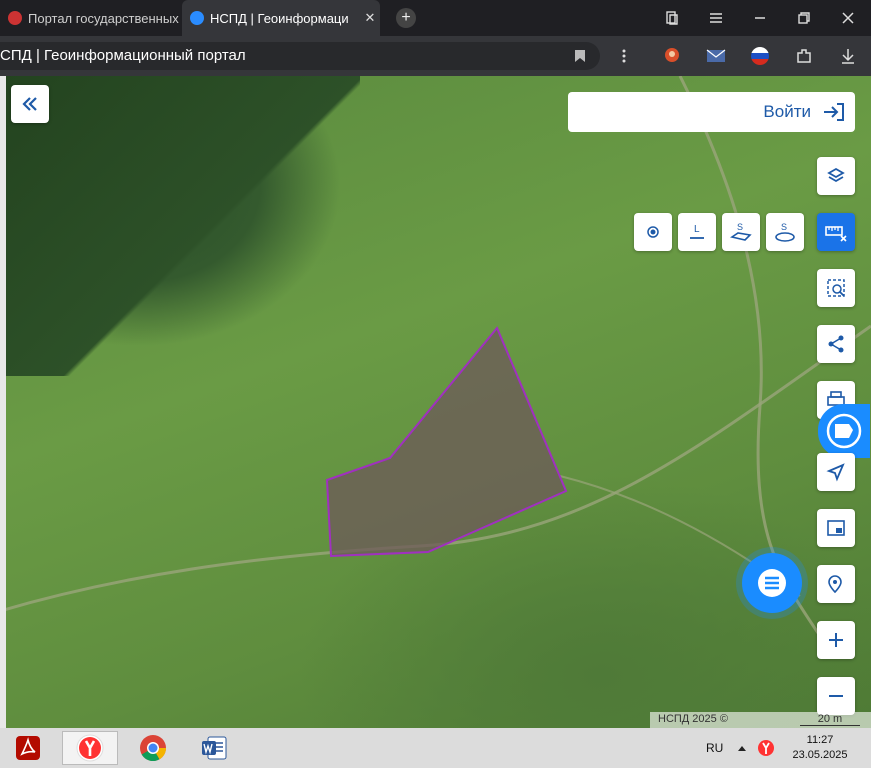 The width and height of the screenshot is (871, 768). What do you see at coordinates (197, 18) in the screenshot?
I see `nspd-favicon-icon` at bounding box center [197, 18].